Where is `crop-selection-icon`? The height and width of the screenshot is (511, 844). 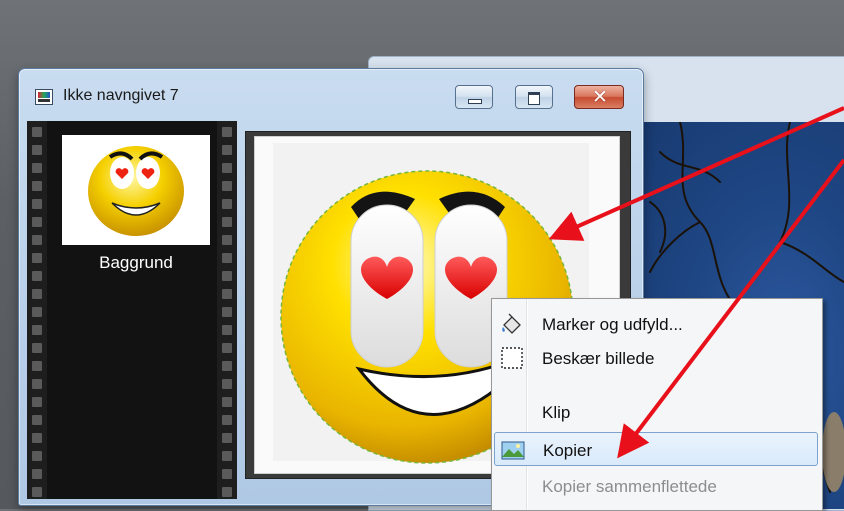 crop-selection-icon is located at coordinates (512, 358).